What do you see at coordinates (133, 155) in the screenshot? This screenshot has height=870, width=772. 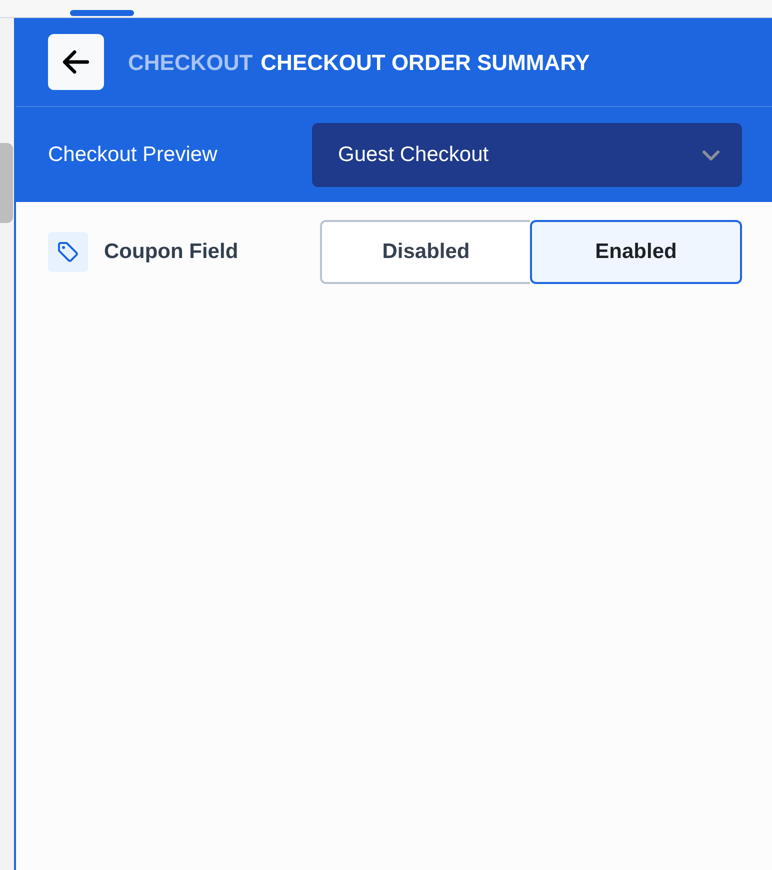 I see `preview-label: Checkout Preview` at bounding box center [133, 155].